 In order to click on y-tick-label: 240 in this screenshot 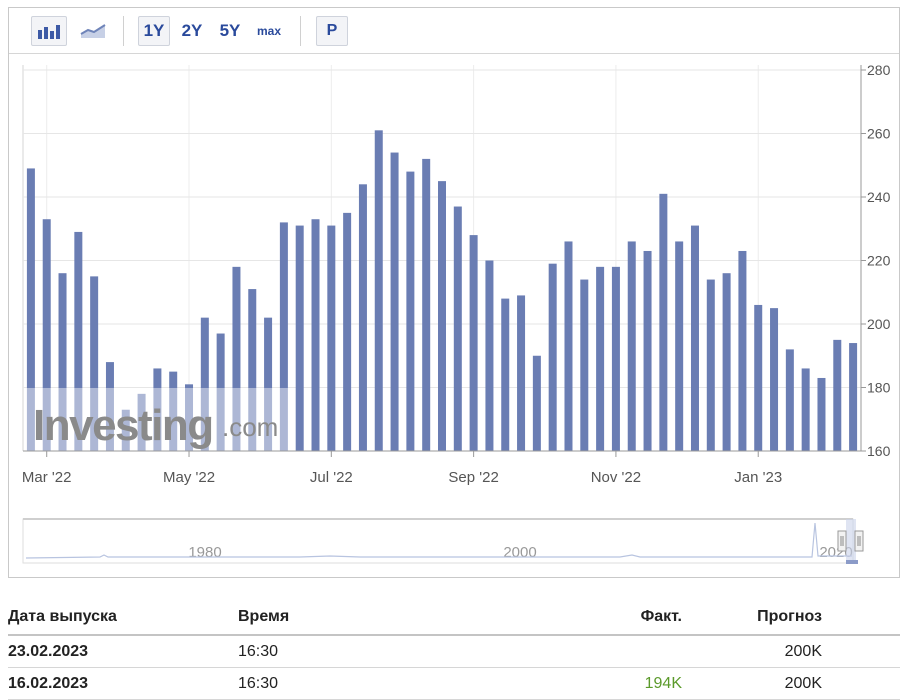, I will do `click(879, 197)`.